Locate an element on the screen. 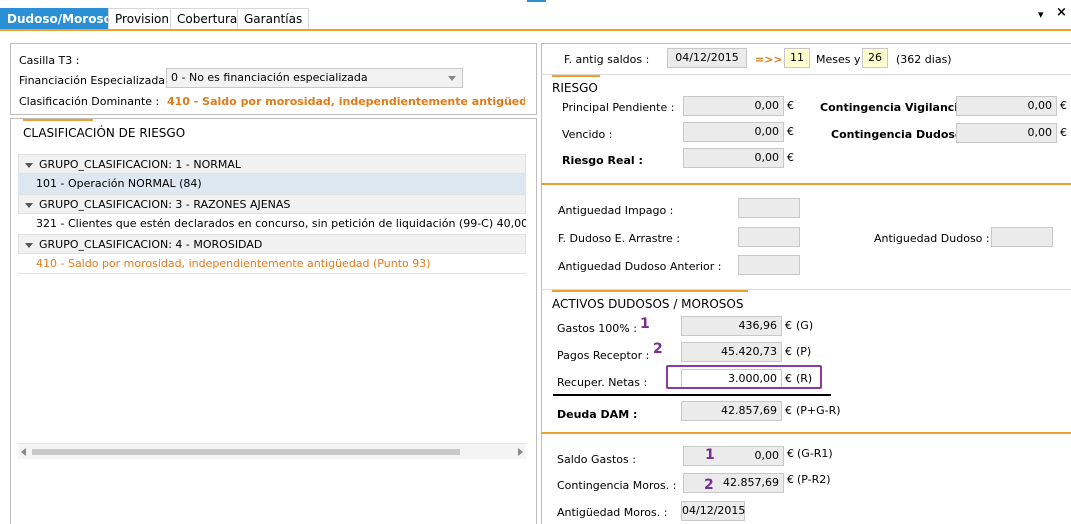 The image size is (1071, 524). pagos-field: 45.420,73 is located at coordinates (731, 352).